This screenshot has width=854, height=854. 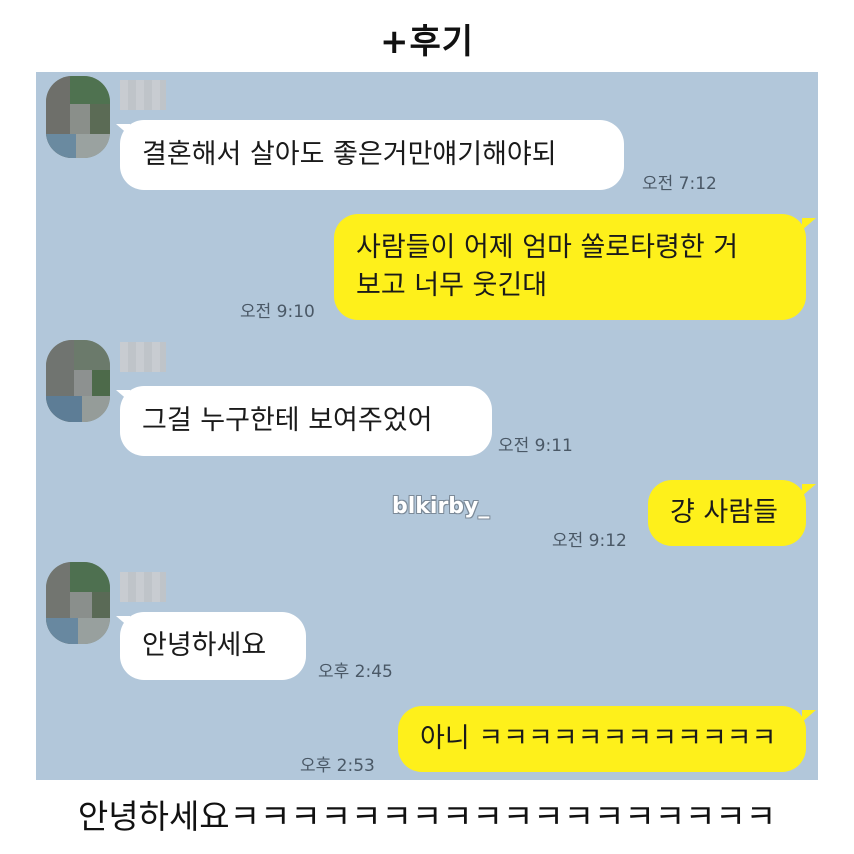 I want to click on message-text-line: 사람들이 어제 엄마 쏠로타령한 거, so click(x=547, y=247).